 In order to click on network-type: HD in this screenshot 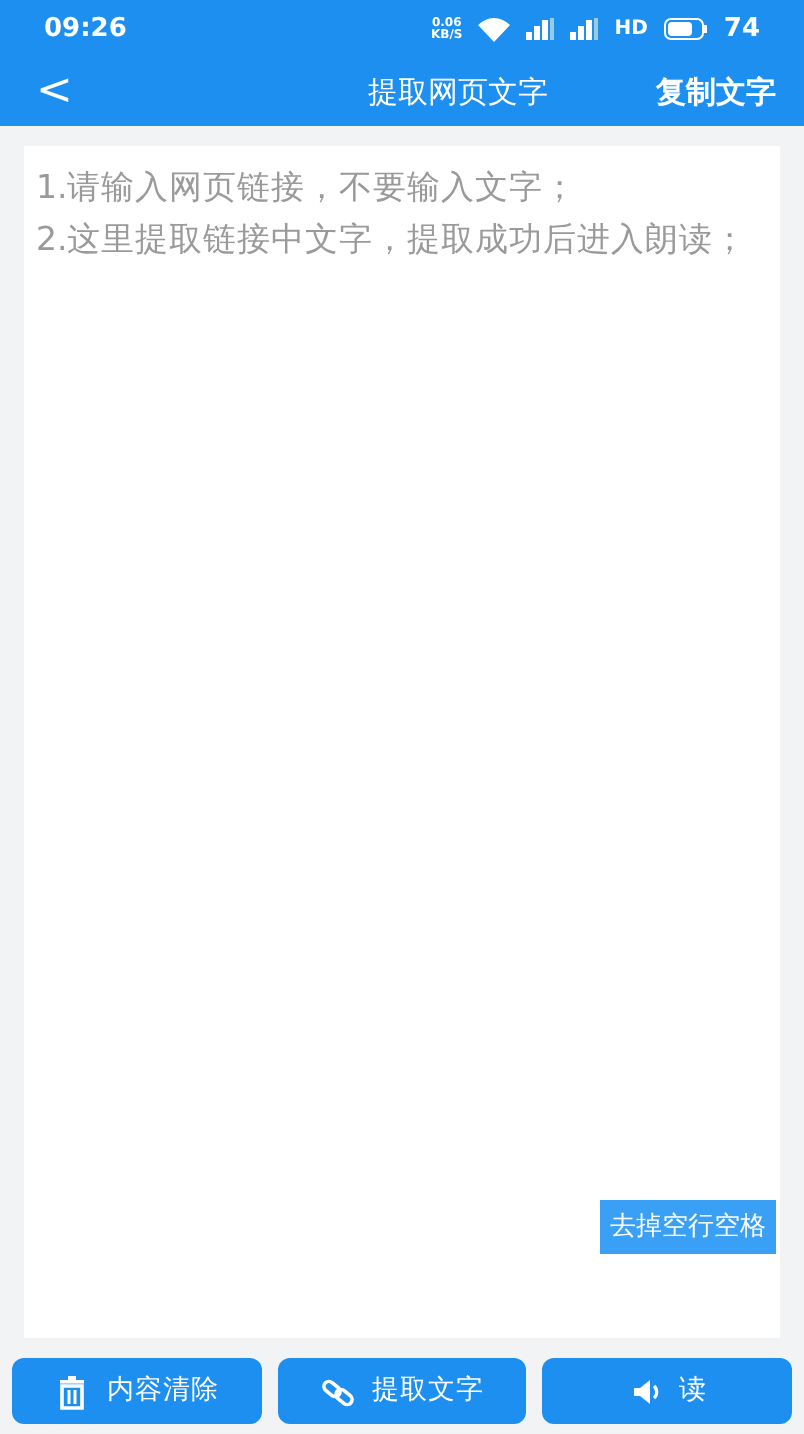, I will do `click(631, 30)`.